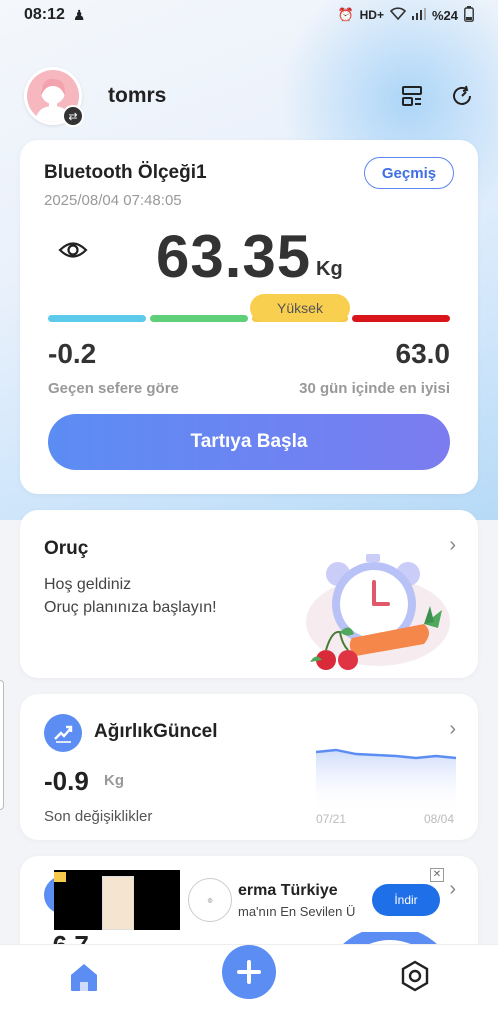  What do you see at coordinates (398, 15) in the screenshot?
I see `wifi-icon` at bounding box center [398, 15].